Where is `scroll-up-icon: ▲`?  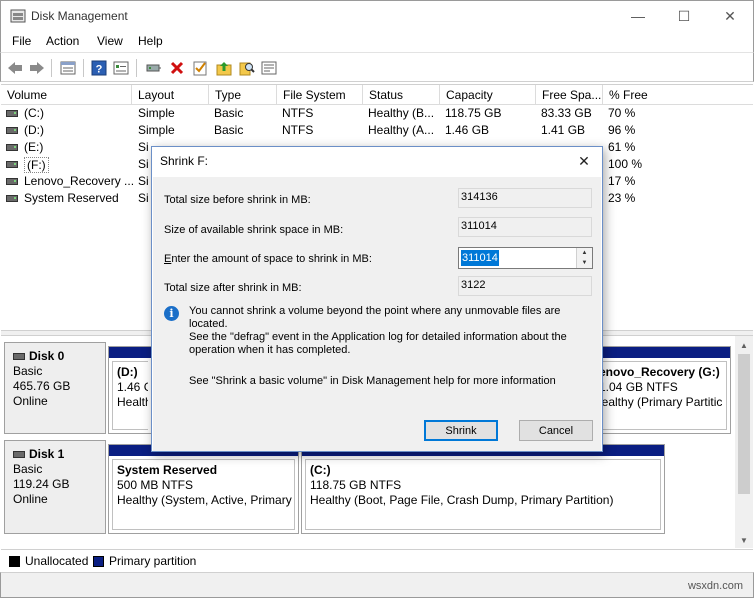
scroll-up-icon: ▲ is located at coordinates (744, 345).